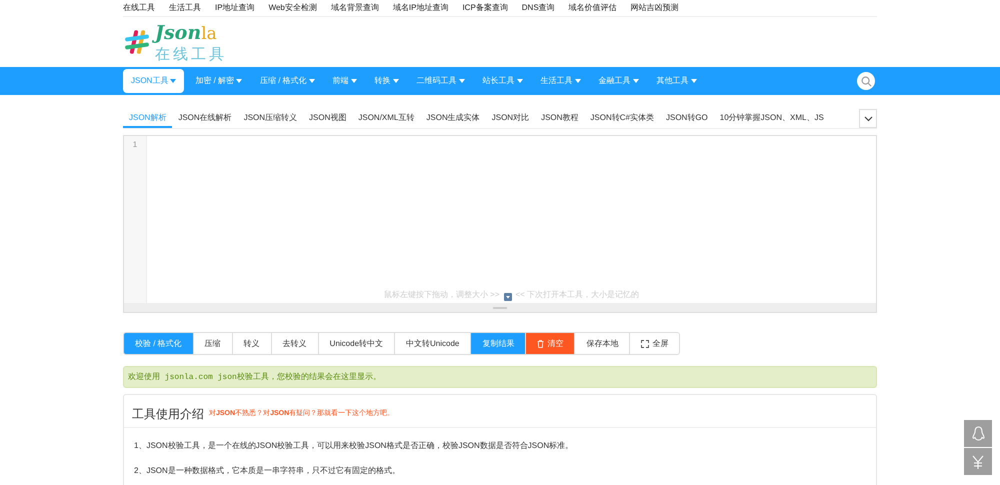 Image resolution: width=1000 pixels, height=485 pixels. What do you see at coordinates (185, 8) in the screenshot?
I see `top-link: 生活工具` at bounding box center [185, 8].